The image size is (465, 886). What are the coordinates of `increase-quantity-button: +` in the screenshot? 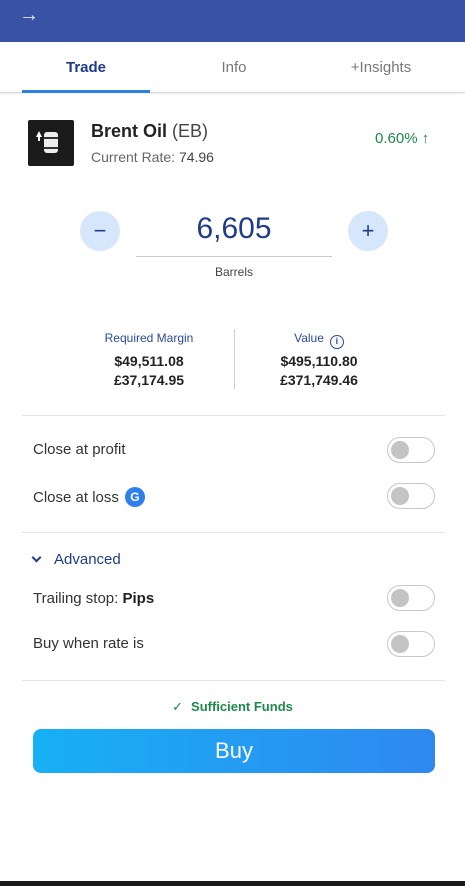 It's located at (368, 231).